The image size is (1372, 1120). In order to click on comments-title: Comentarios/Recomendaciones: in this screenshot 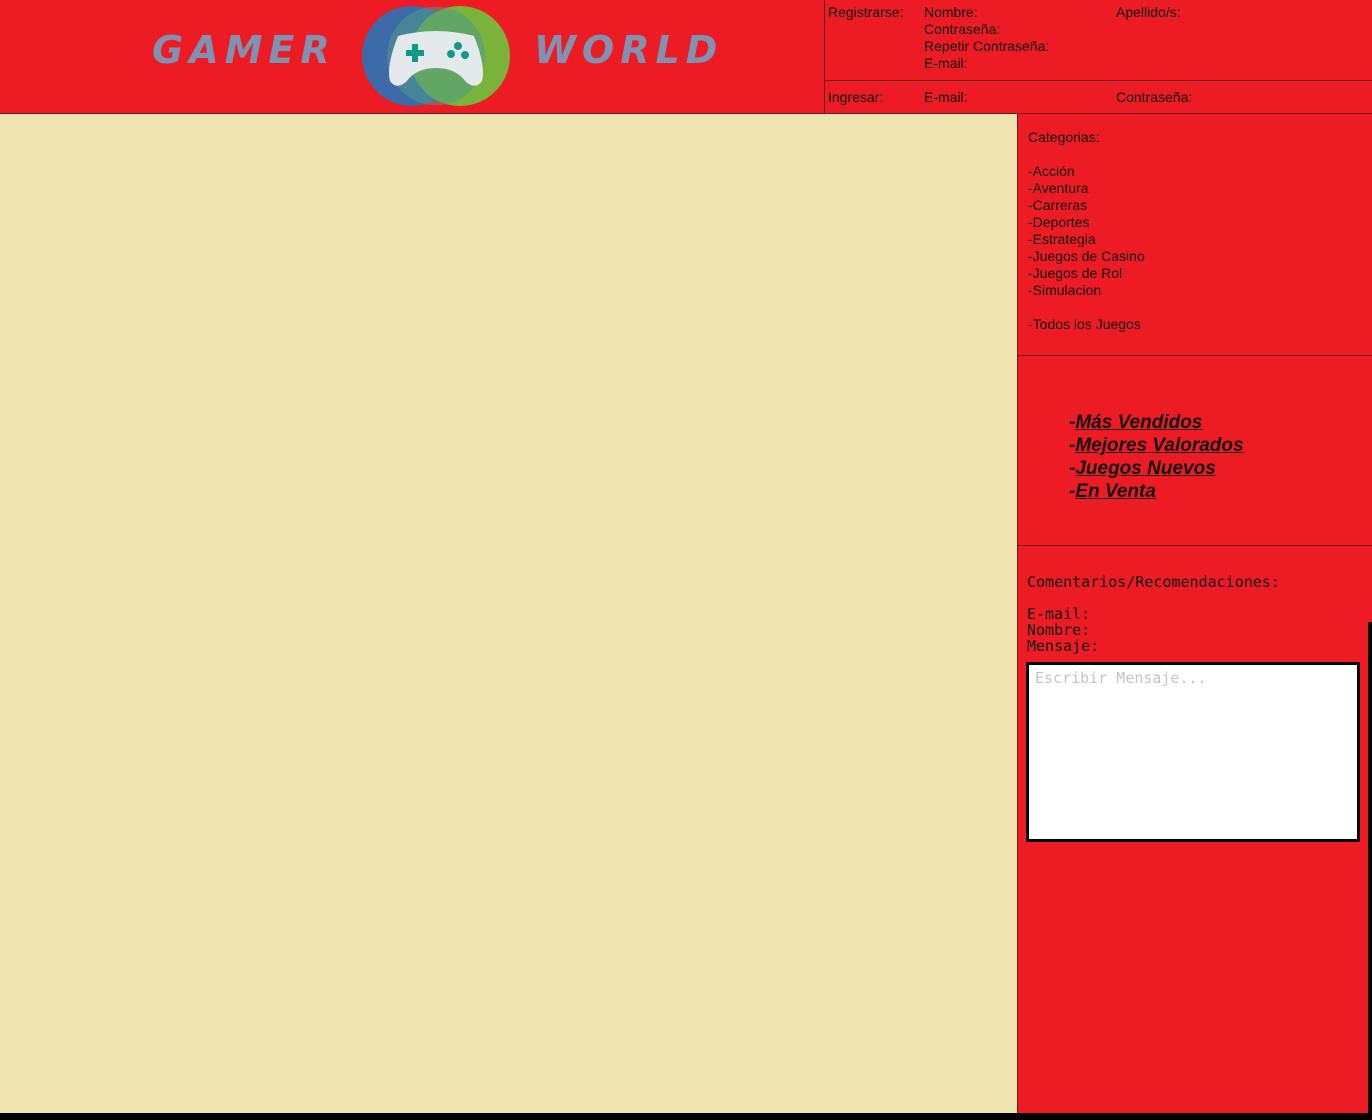, I will do `click(1153, 582)`.